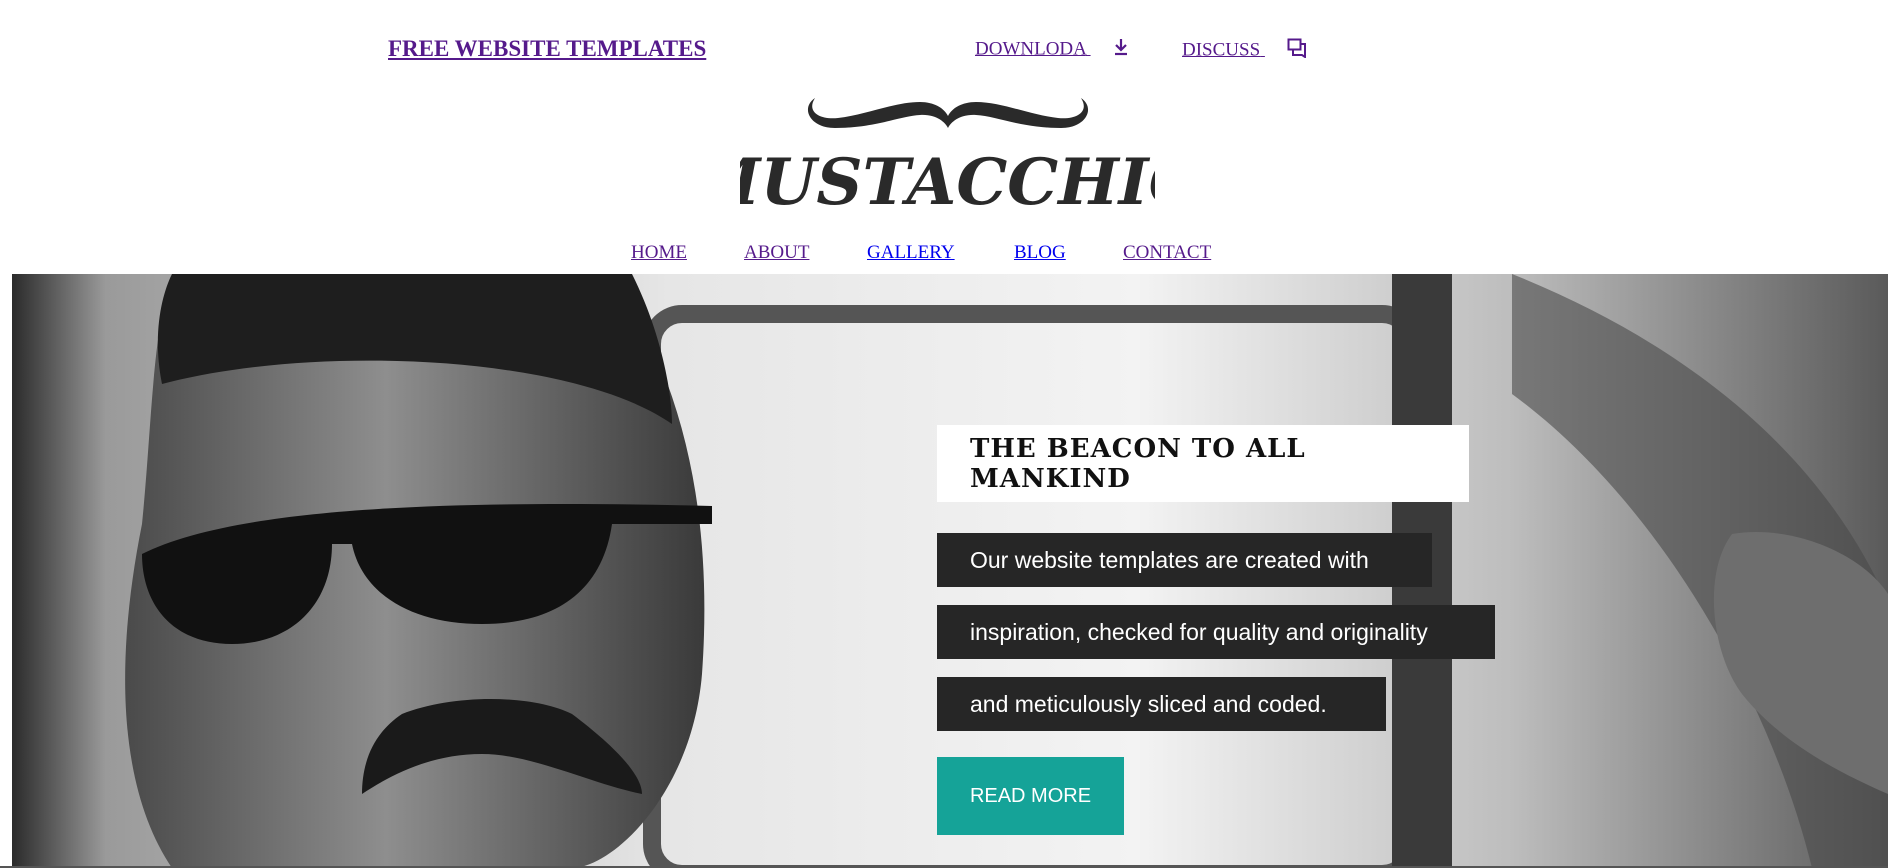 Image resolution: width=1888 pixels, height=868 pixels. Describe the element at coordinates (1167, 253) in the screenshot. I see `nav-contact: CONTACT` at that location.